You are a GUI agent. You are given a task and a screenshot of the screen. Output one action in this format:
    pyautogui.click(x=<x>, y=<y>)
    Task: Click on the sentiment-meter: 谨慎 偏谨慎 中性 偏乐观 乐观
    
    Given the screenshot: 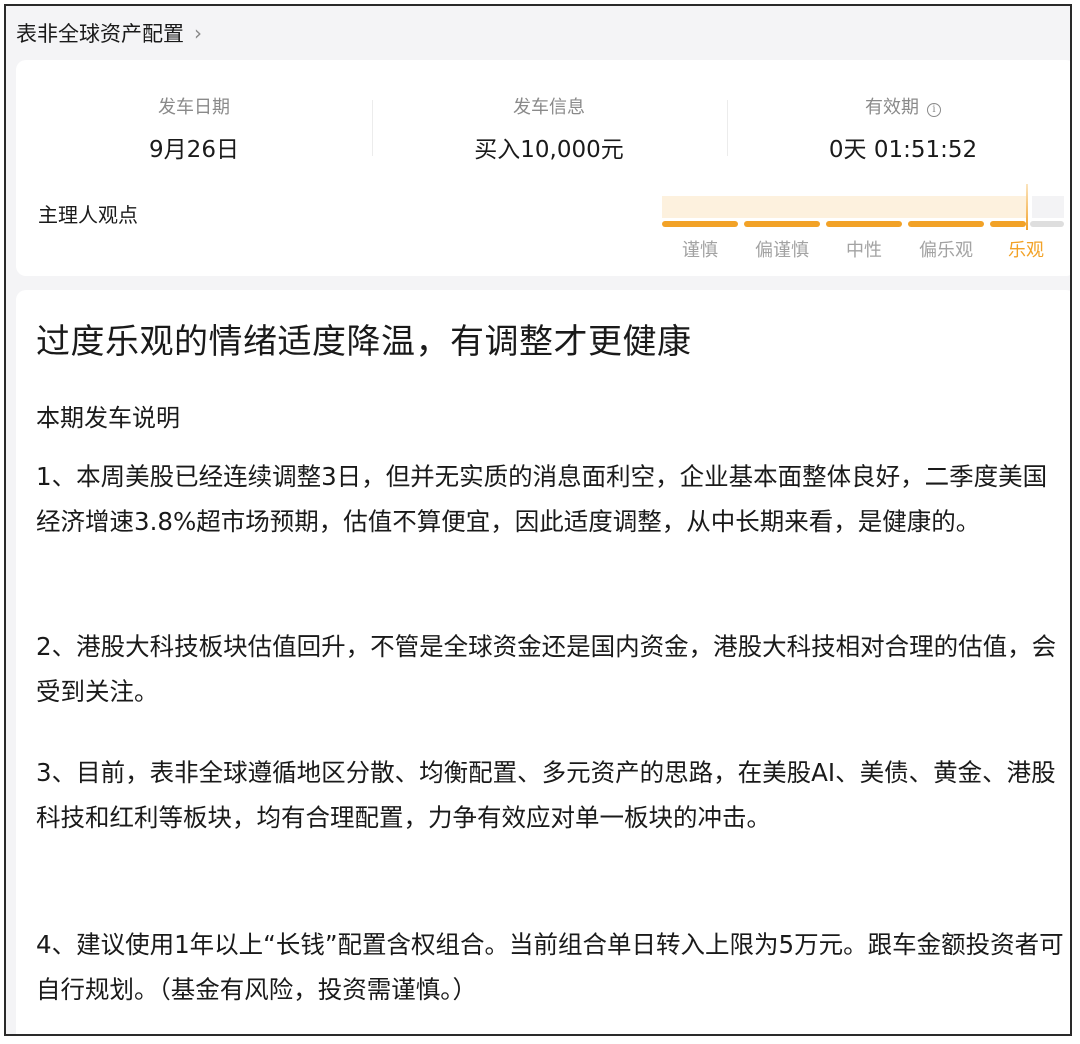 What is the action you would take?
    pyautogui.click(x=863, y=223)
    